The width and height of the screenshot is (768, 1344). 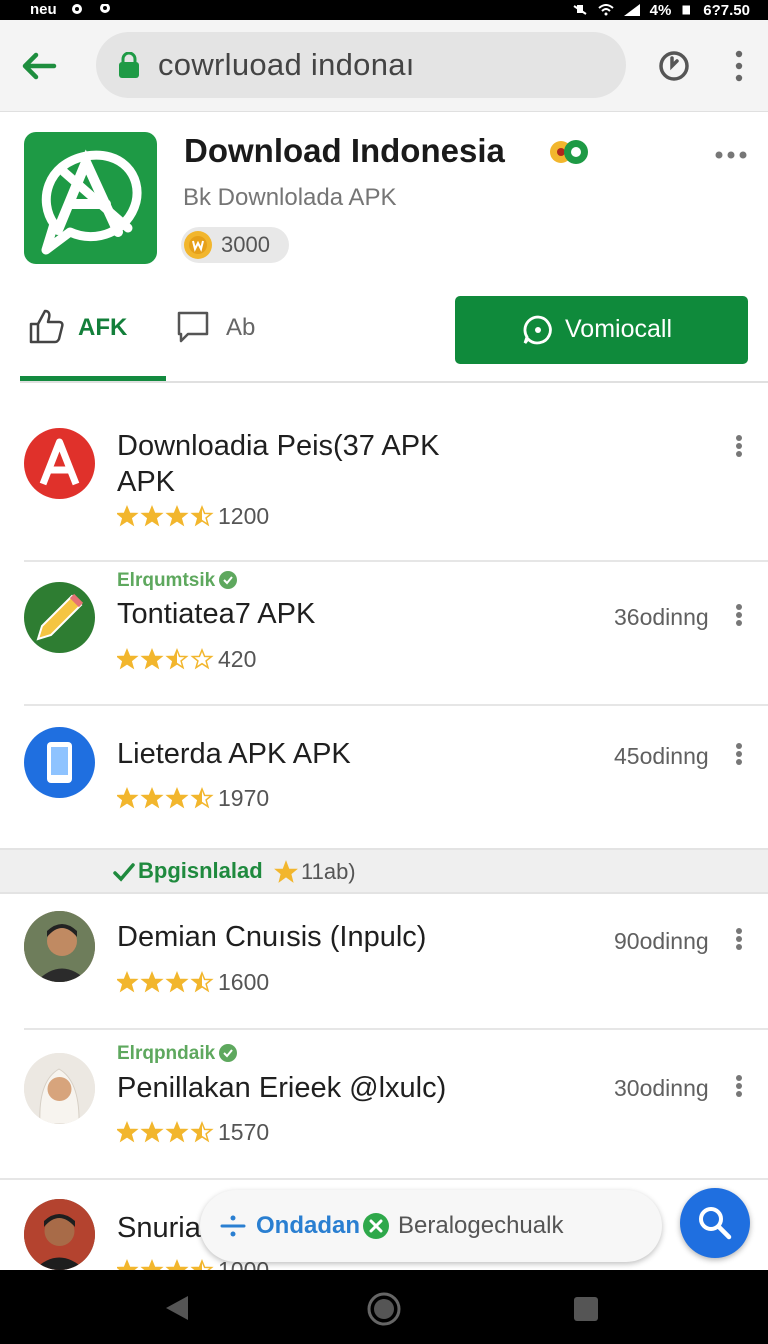 I want to click on rating-count: 1570, so click(x=244, y=1131).